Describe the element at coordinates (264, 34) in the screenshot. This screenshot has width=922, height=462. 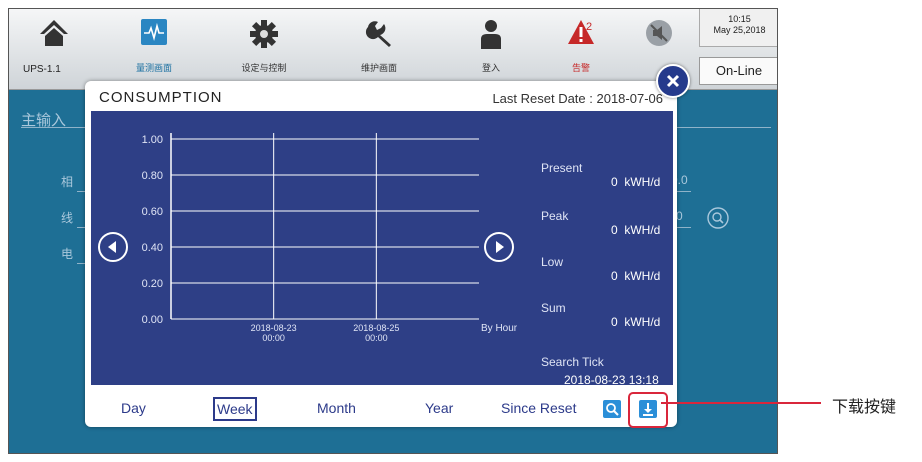
I see `gear-icon` at that location.